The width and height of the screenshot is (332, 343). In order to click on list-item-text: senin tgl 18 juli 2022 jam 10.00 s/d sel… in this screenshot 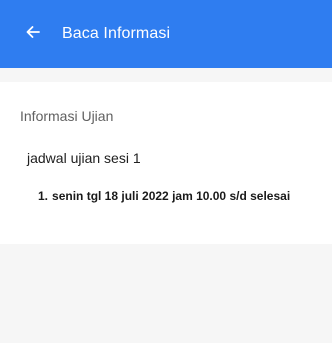, I will do `click(171, 196)`.